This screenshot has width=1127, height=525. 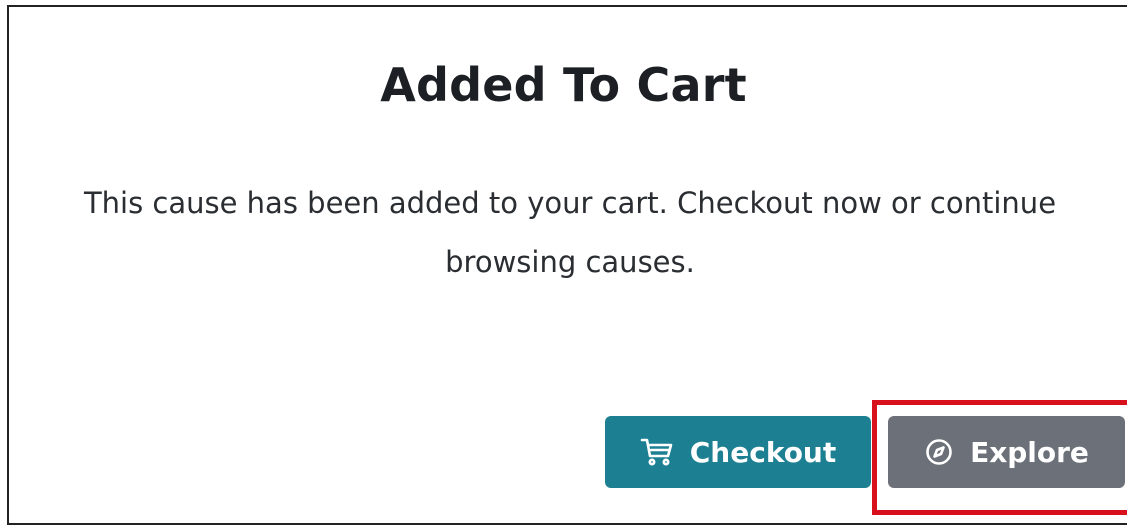 I want to click on dialog-title: Added To Cart, so click(x=563, y=85).